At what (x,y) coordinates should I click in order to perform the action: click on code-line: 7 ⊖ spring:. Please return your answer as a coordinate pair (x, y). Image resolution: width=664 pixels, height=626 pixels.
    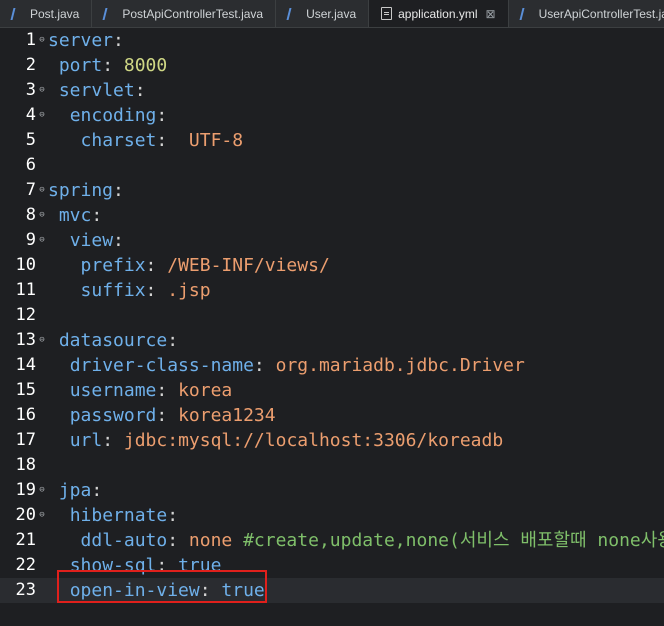
    Looking at the image, I should click on (332, 190).